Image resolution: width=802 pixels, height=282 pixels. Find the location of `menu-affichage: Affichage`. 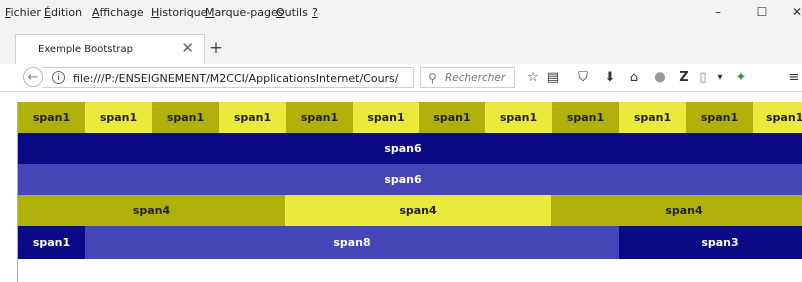

menu-affichage: Affichage is located at coordinates (118, 13).